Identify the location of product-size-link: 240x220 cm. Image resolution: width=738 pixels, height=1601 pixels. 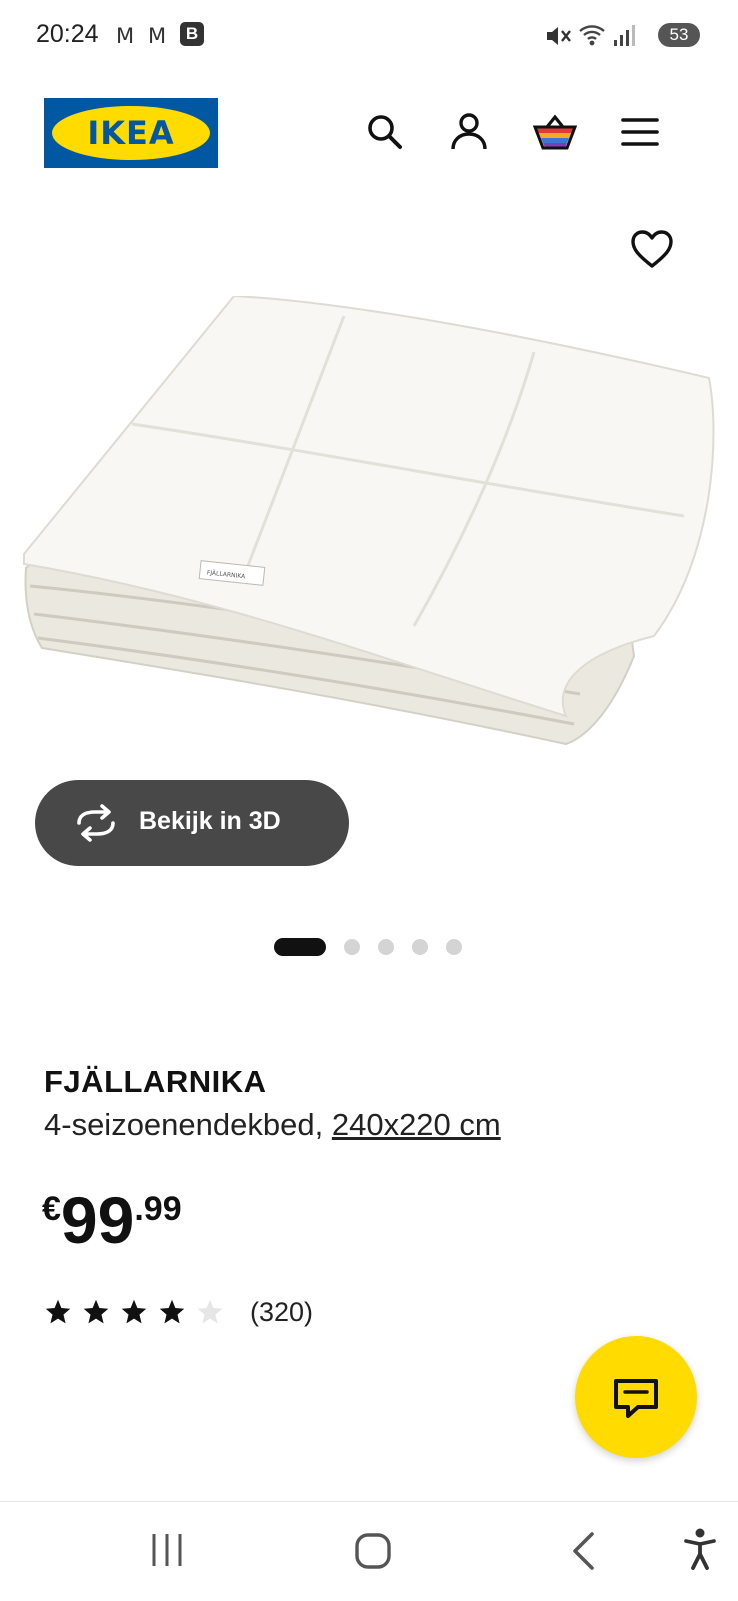
(416, 1124).